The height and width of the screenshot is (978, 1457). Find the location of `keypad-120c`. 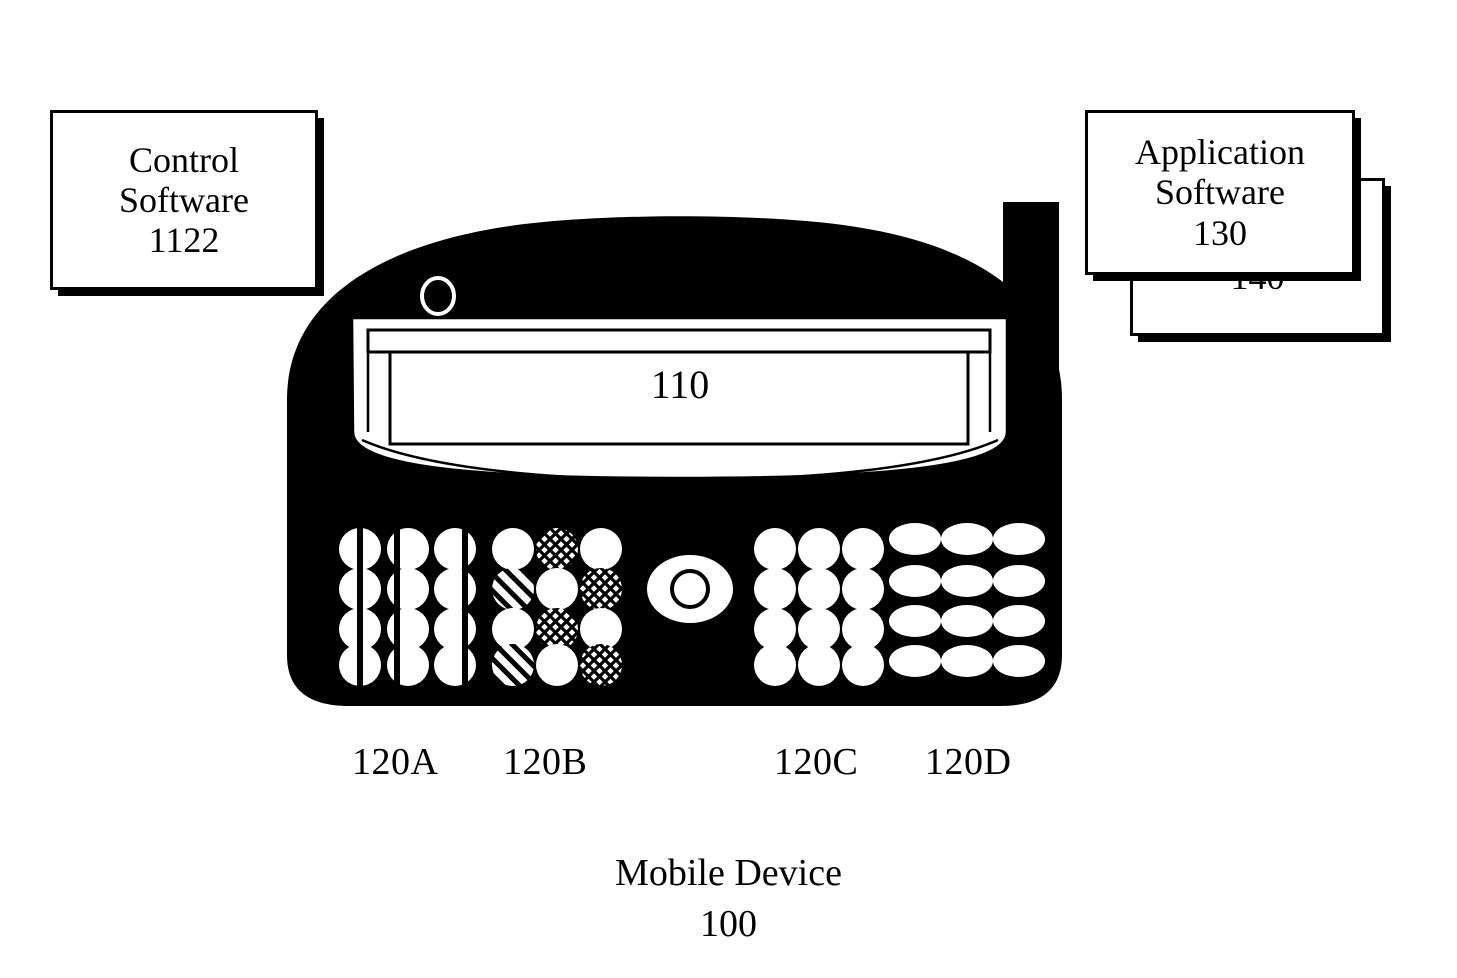

keypad-120c is located at coordinates (819, 607).